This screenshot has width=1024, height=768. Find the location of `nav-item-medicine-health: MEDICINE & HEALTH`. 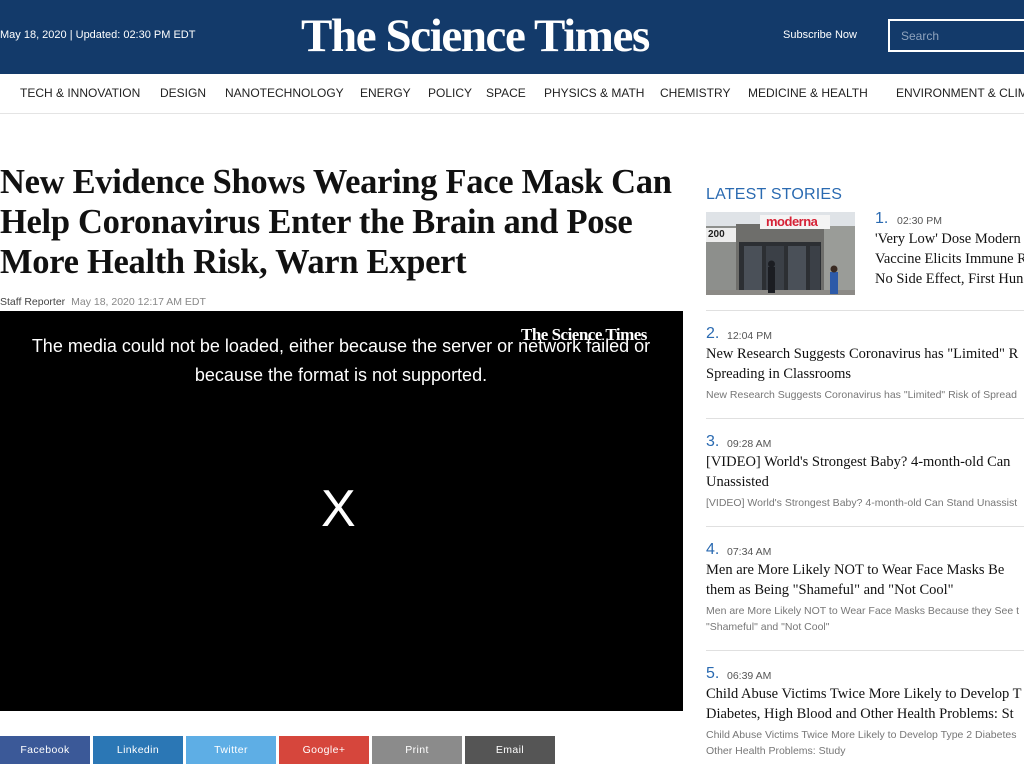

nav-item-medicine-health: MEDICINE & HEALTH is located at coordinates (808, 93).